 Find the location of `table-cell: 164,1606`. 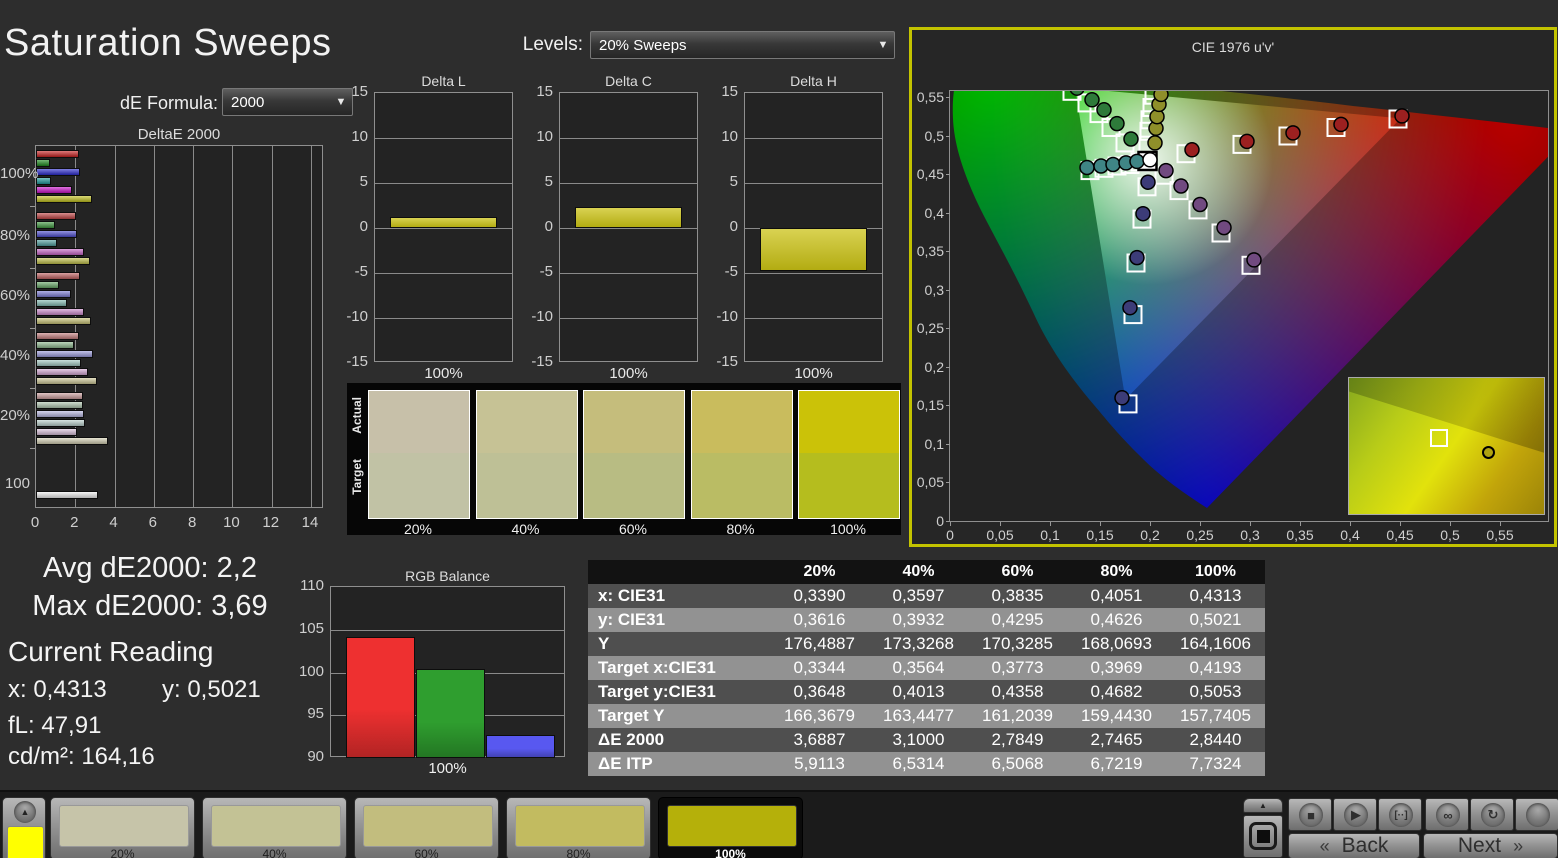

table-cell: 164,1606 is located at coordinates (1215, 643).